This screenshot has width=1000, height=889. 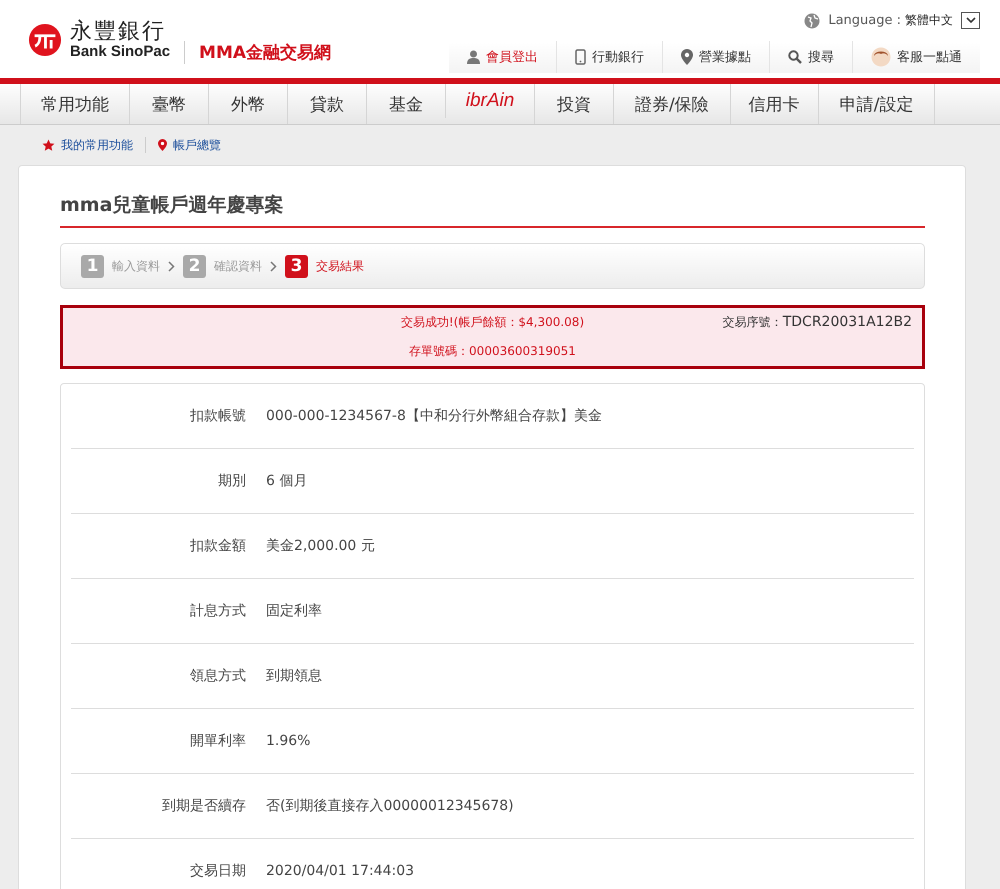 What do you see at coordinates (618, 57) in the screenshot?
I see `top-link-label: 行動銀行` at bounding box center [618, 57].